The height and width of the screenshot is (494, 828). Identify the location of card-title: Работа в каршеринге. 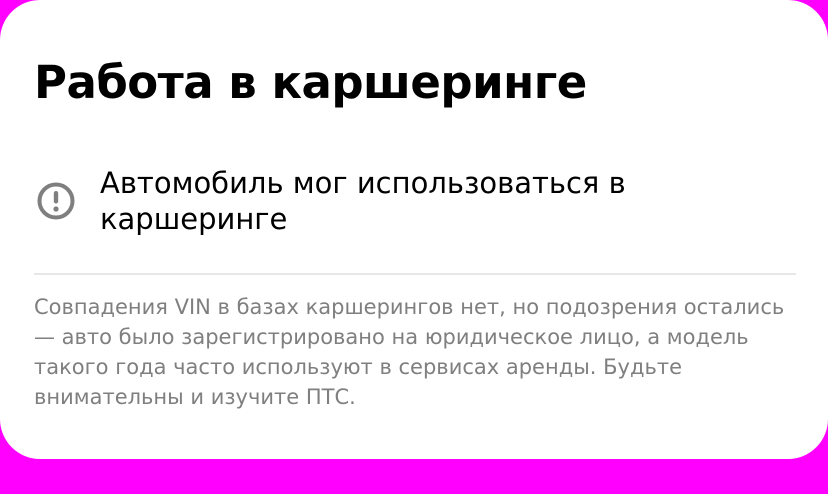
(310, 82).